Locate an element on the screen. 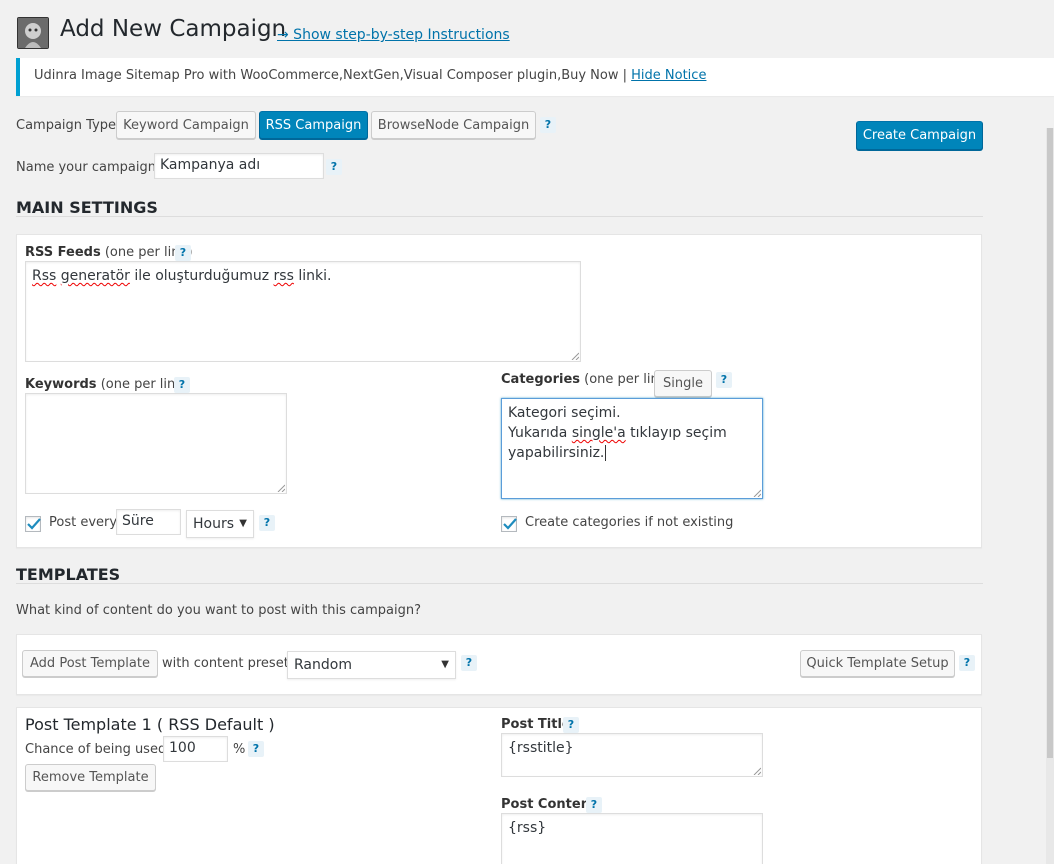 Image resolution: width=1054 pixels, height=864 pixels. categories-help-icon: ? is located at coordinates (724, 380).